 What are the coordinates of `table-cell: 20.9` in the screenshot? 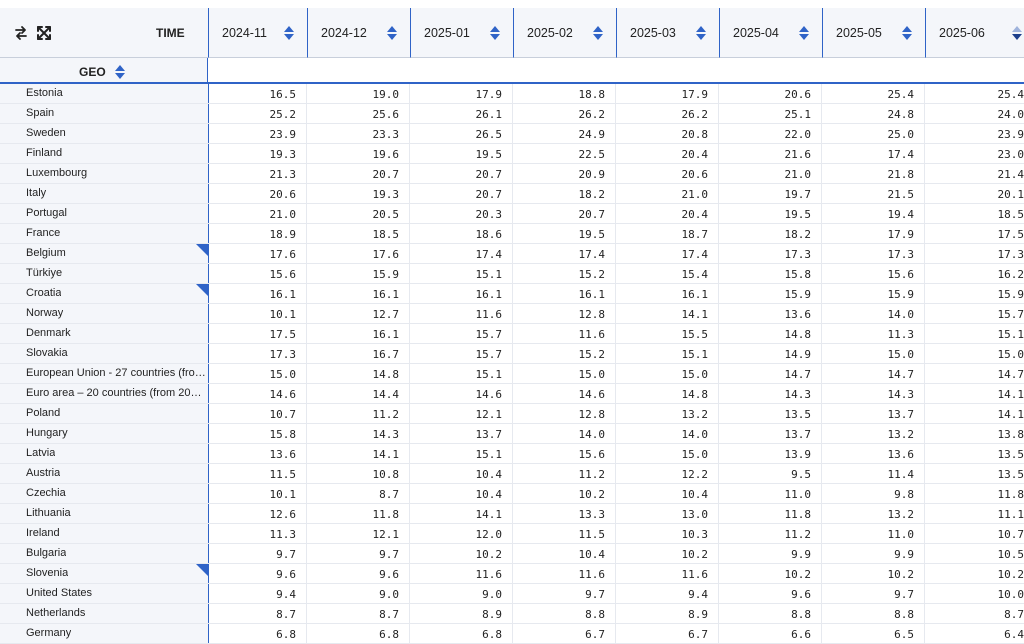 It's located at (564, 174).